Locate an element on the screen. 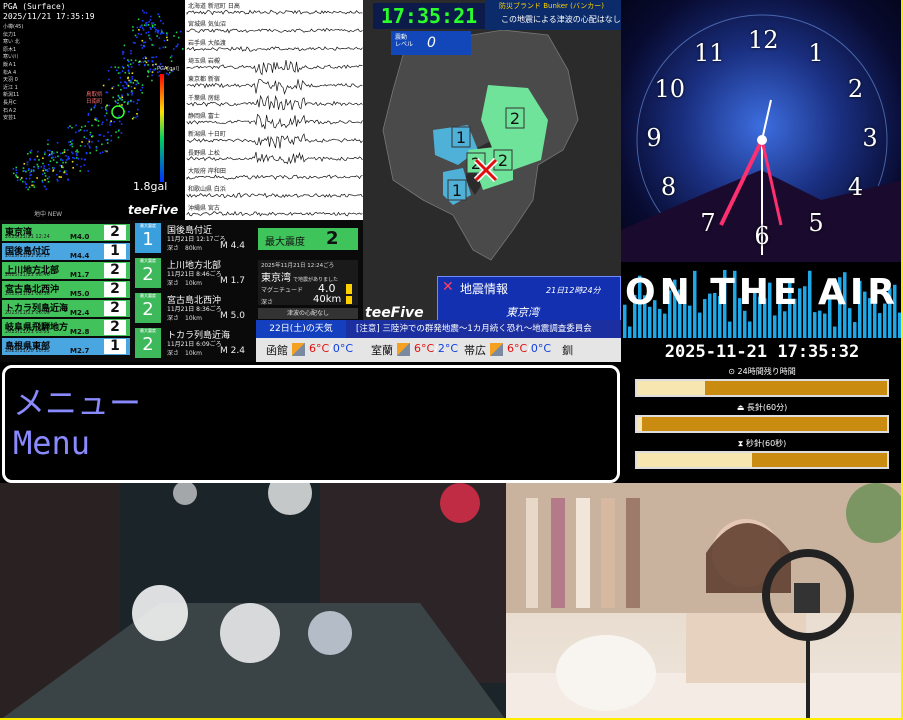  quake-detail-row: 最大震度 1 国後島付近 11月21日 12:17ごろ 深さ 80km M 4.4 is located at coordinates (194, 238).